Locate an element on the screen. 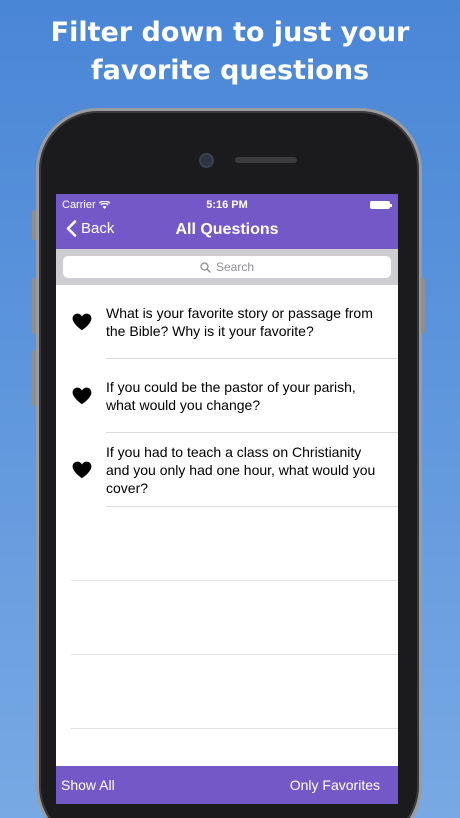 The height and width of the screenshot is (818, 460). volume-down-button is located at coordinates (34, 378).